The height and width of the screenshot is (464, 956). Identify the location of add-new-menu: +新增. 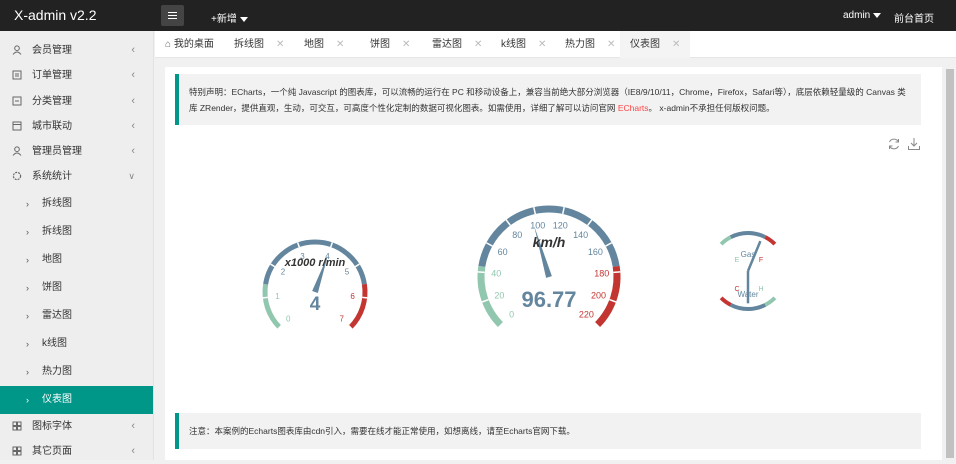
(229, 17).